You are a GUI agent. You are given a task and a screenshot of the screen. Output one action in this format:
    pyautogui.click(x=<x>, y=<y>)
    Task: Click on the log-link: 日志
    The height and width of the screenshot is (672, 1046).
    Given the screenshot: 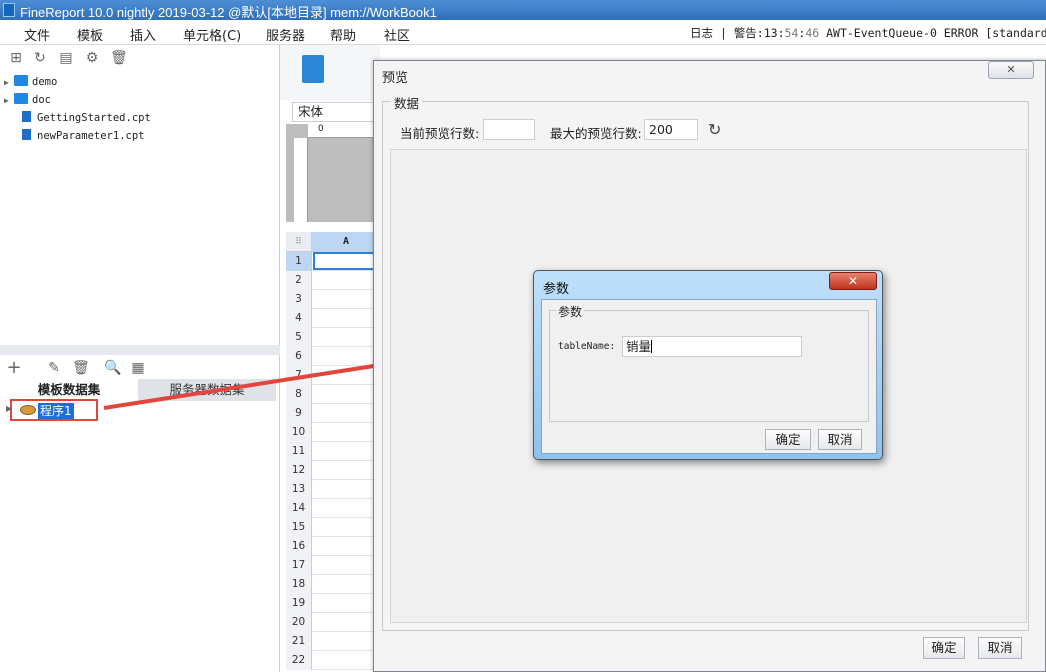 What is the action you would take?
    pyautogui.click(x=701, y=33)
    